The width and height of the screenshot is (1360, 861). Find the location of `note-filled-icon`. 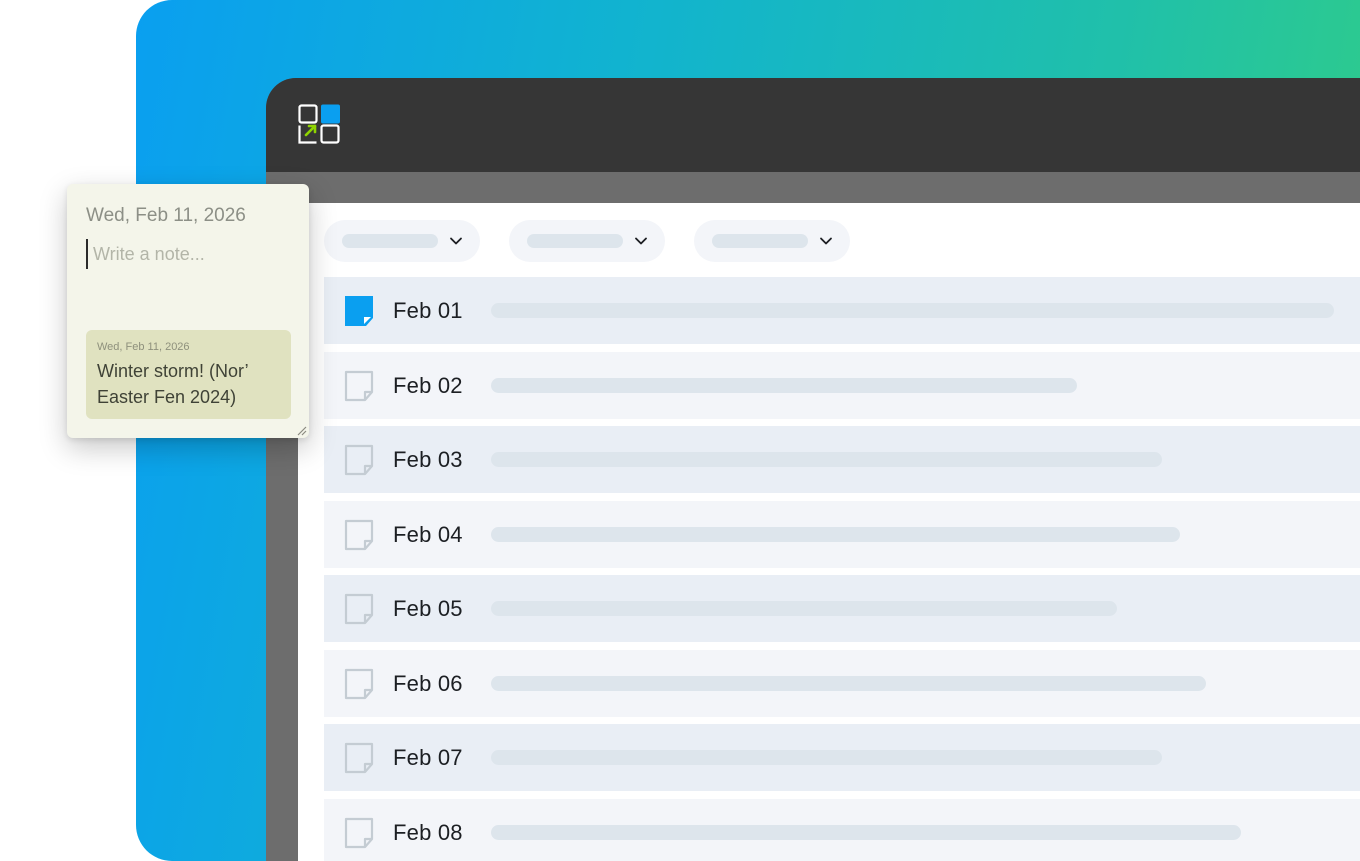

note-filled-icon is located at coordinates (359, 311).